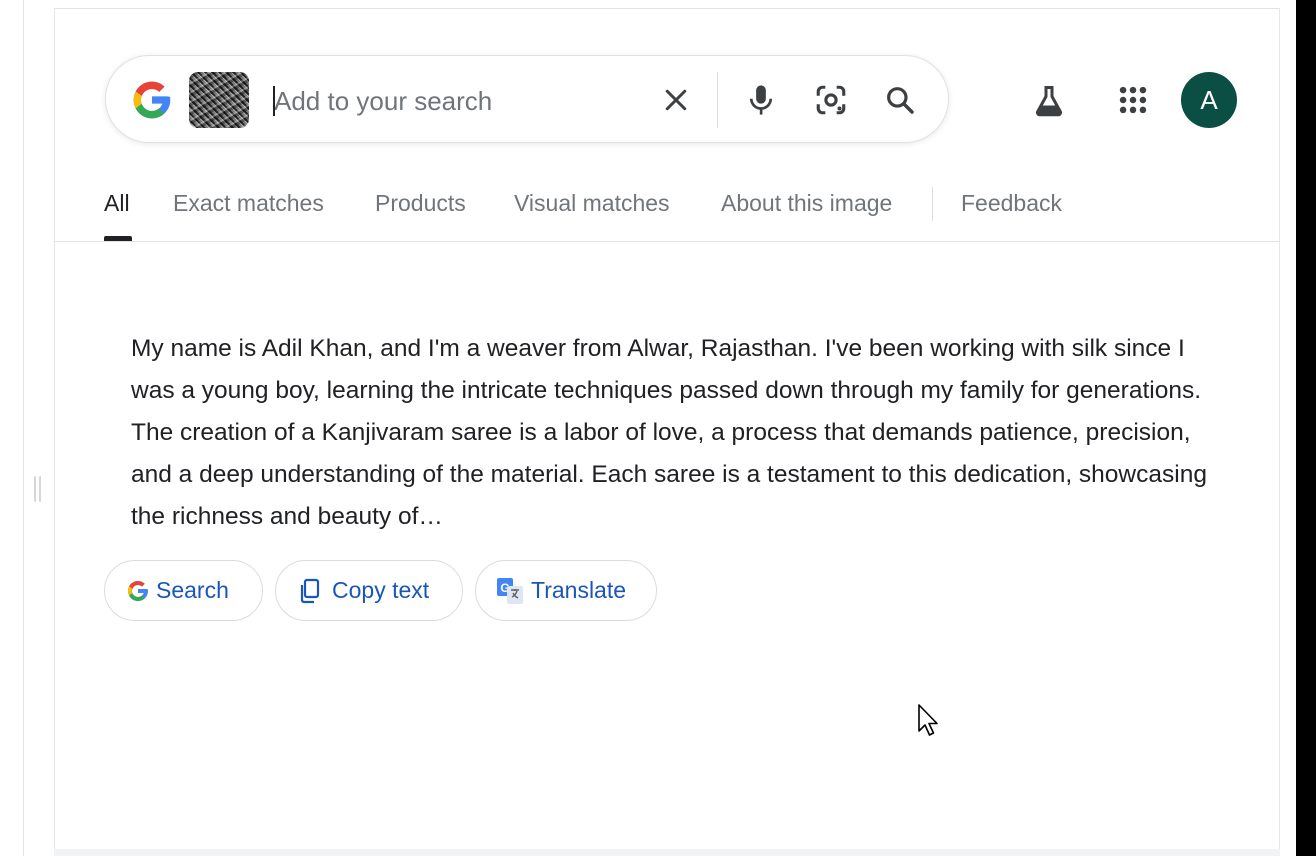  Describe the element at coordinates (274, 101) in the screenshot. I see `text-caret` at that location.